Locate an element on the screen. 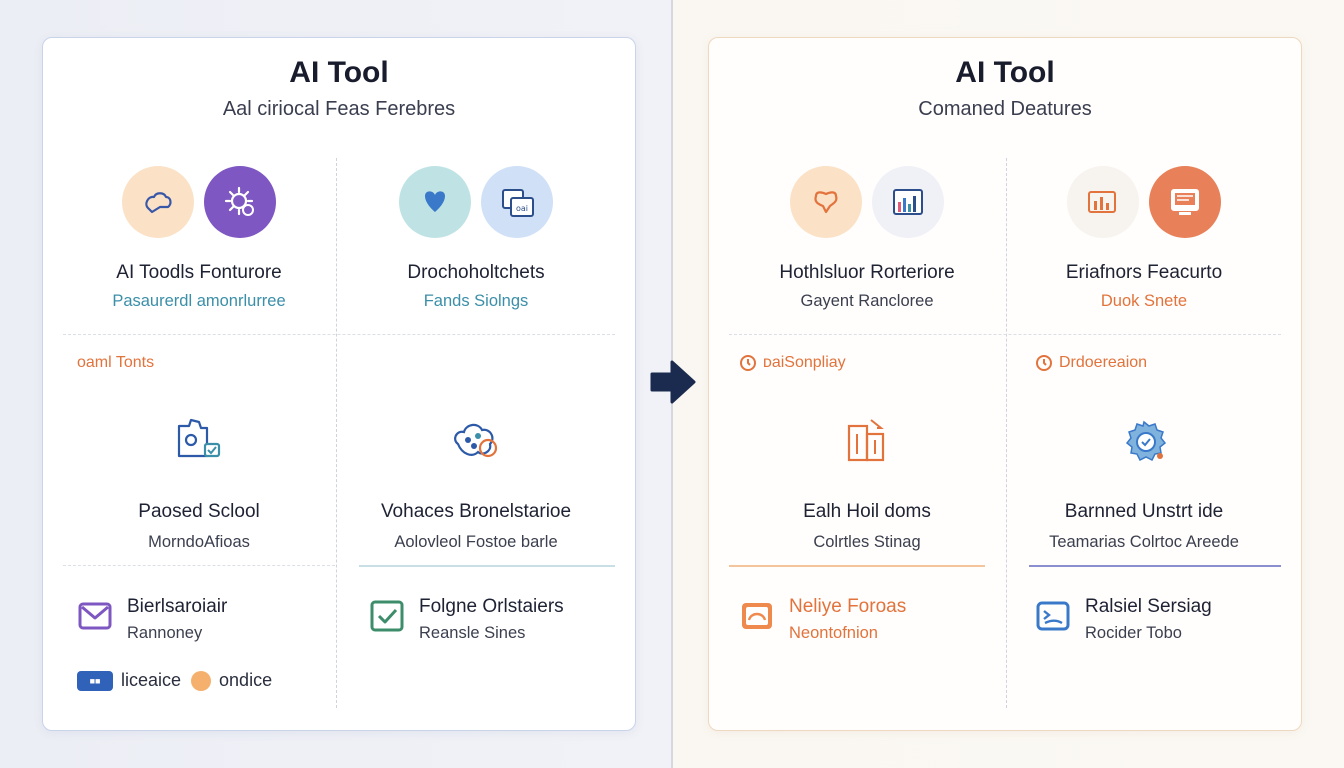 The width and height of the screenshot is (1344, 768). section-tag: Drdoereaion is located at coordinates (1091, 363).